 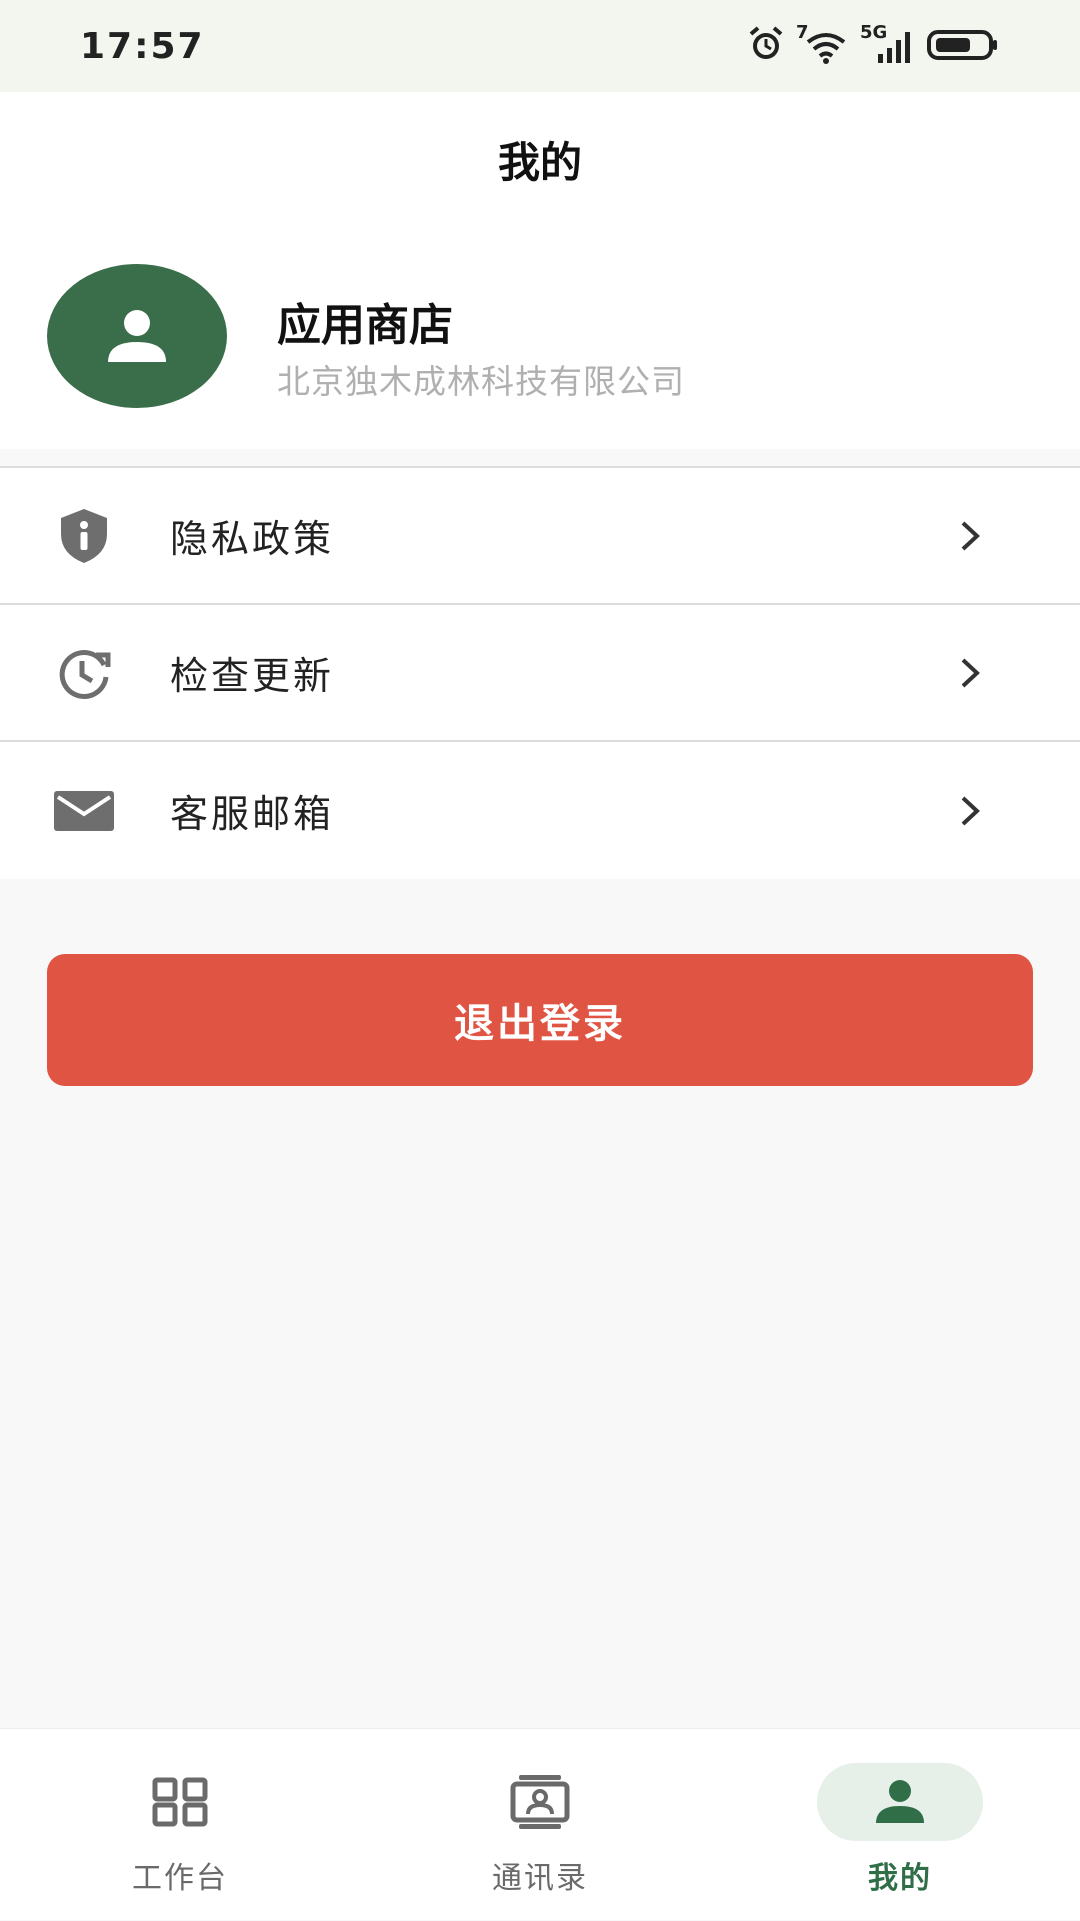 What do you see at coordinates (84, 536) in the screenshot?
I see `shield-info-icon` at bounding box center [84, 536].